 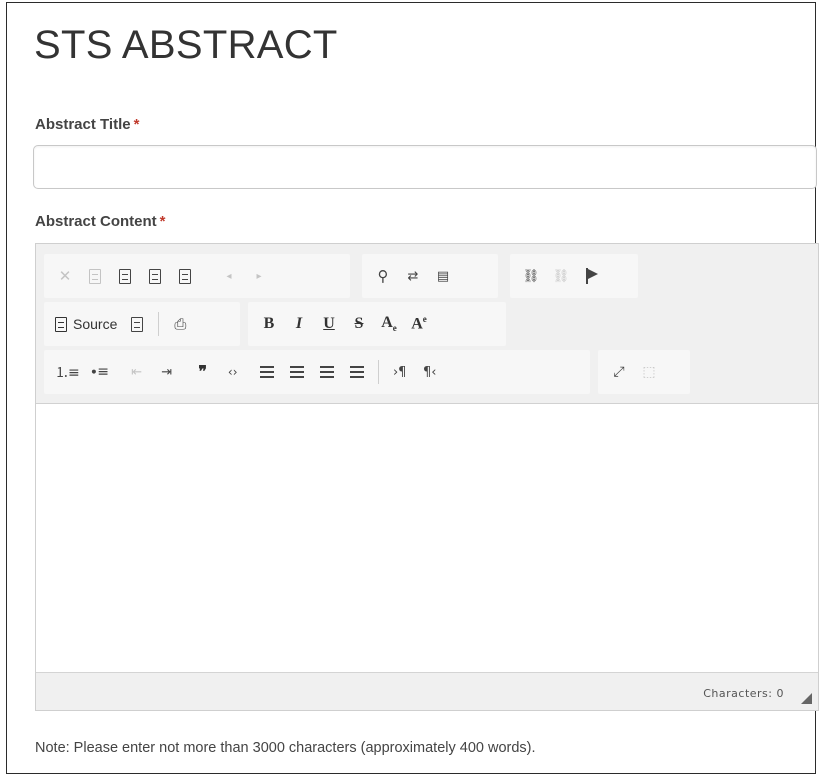 I want to click on code-button: ‹›, so click(x=233, y=372).